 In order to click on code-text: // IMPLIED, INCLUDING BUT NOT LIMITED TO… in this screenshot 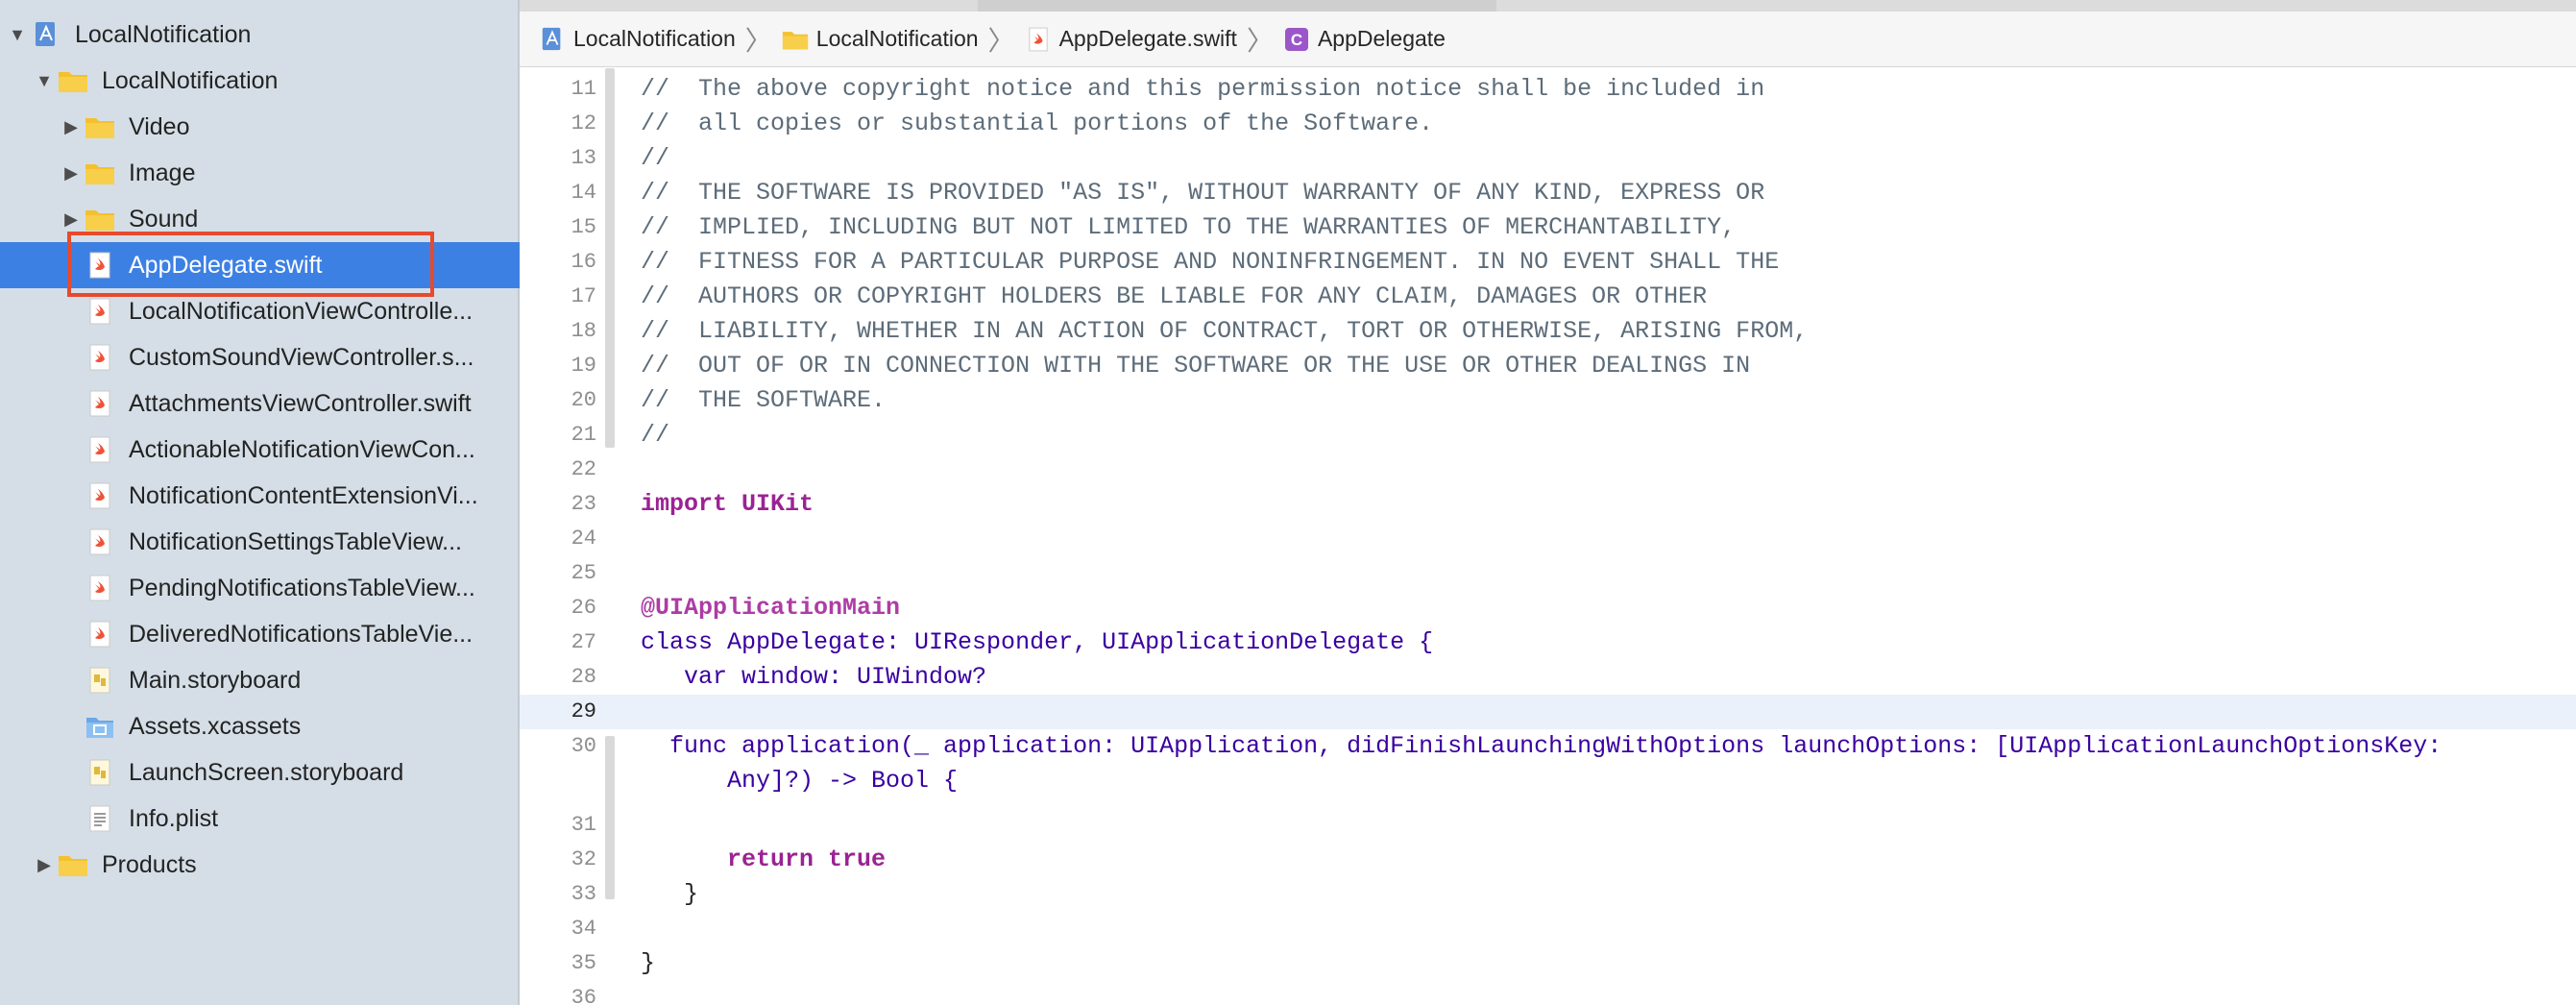, I will do `click(1189, 227)`.